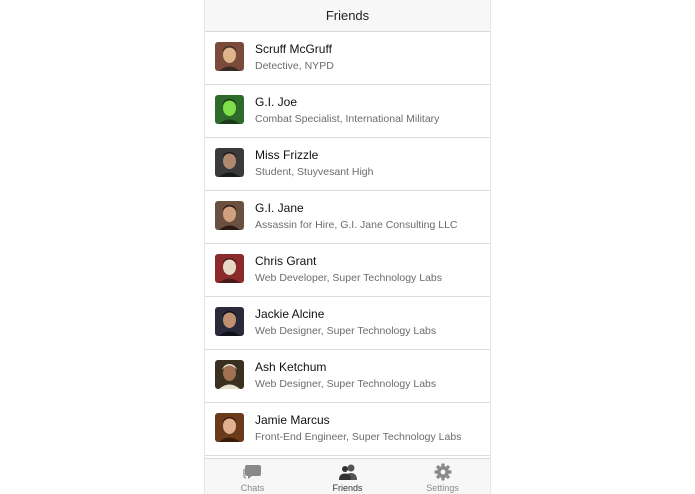 The image size is (695, 494). What do you see at coordinates (276, 102) in the screenshot?
I see `friend-name: G.I. Joe` at bounding box center [276, 102].